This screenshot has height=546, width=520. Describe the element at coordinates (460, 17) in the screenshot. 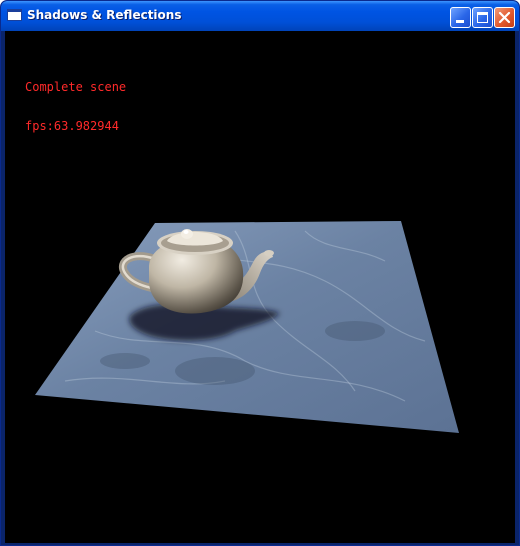

I see `minimize-button` at that location.